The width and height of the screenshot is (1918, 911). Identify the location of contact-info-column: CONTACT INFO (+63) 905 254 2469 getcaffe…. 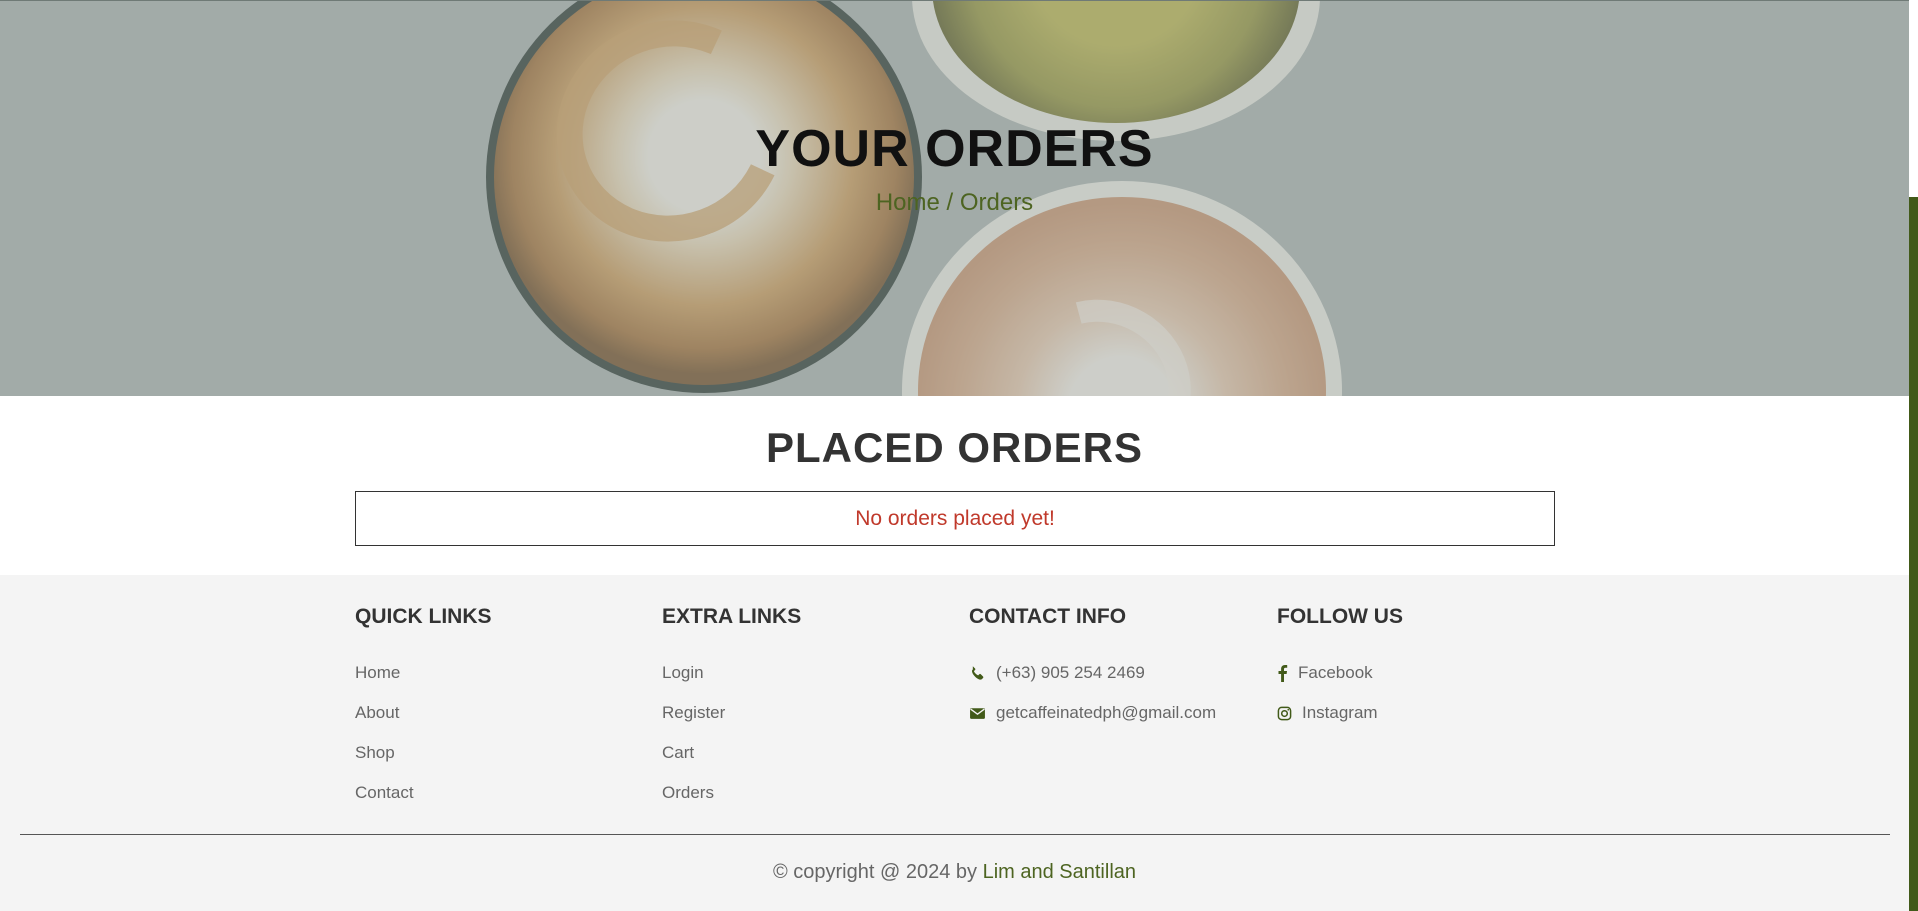
(1092, 669).